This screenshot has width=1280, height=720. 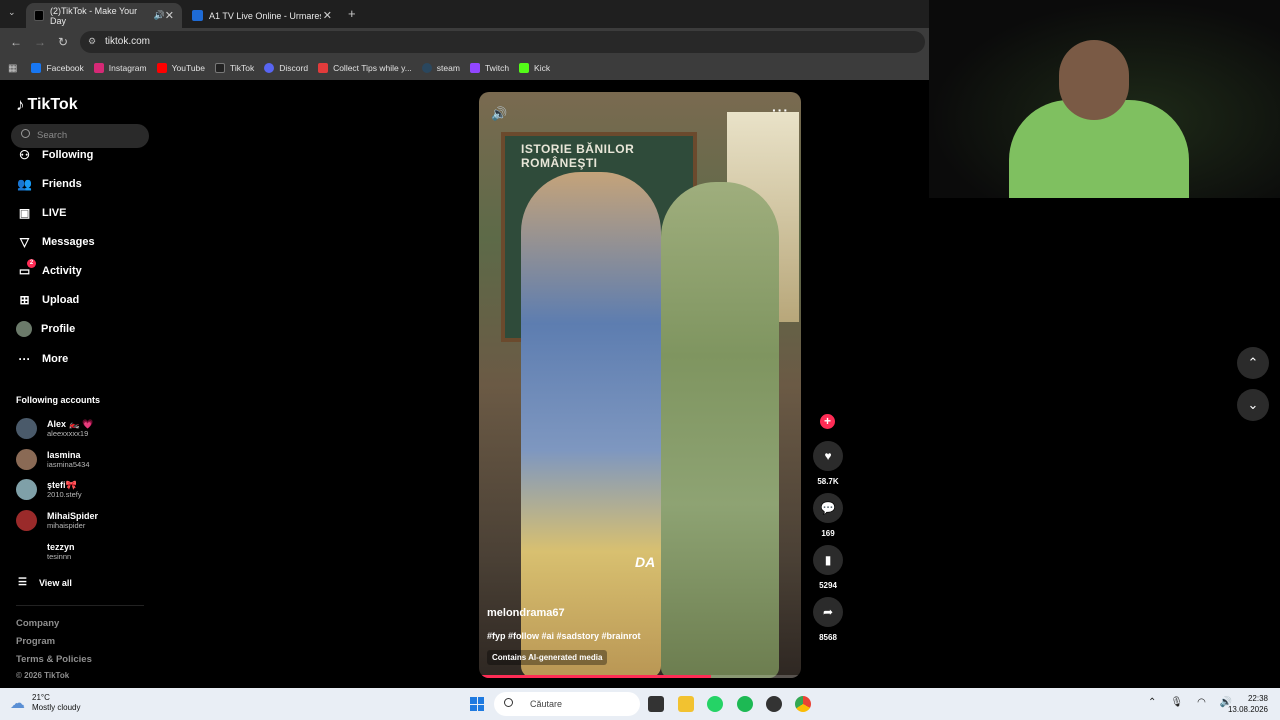 What do you see at coordinates (1176, 702) in the screenshot?
I see `microphone-icon: 🎙` at bounding box center [1176, 702].